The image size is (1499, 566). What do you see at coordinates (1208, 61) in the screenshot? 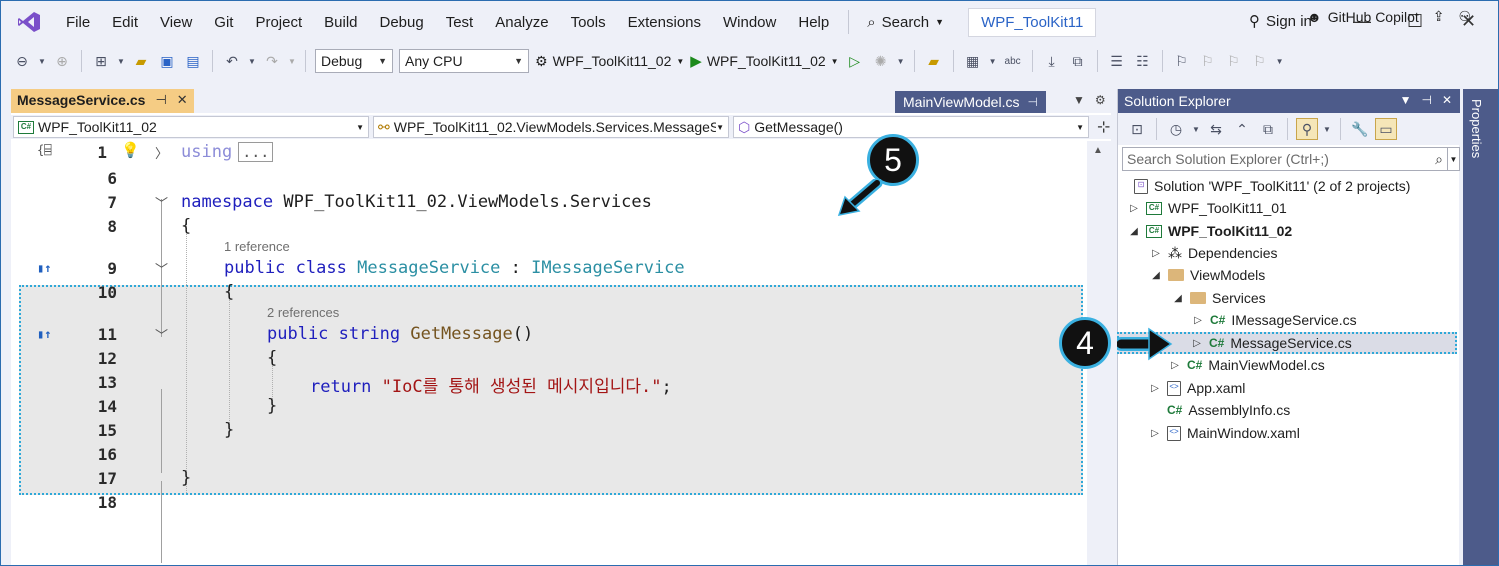
I see `previous-bookmark-icon: ⚐` at bounding box center [1208, 61].